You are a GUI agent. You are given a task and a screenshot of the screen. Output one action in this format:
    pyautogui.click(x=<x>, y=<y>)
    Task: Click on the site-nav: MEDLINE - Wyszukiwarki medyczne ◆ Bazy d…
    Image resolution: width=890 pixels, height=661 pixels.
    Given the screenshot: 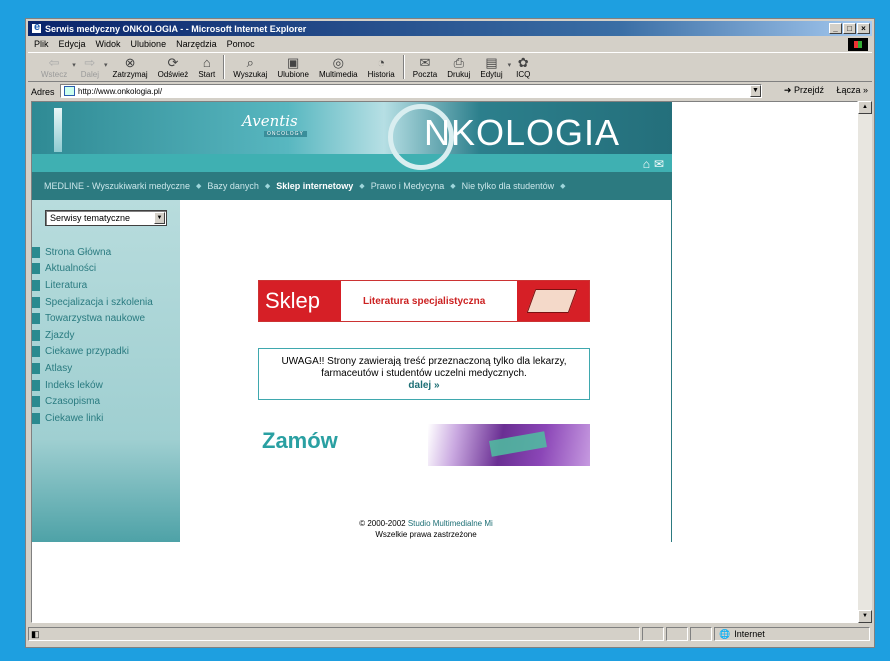 What is the action you would take?
    pyautogui.click(x=352, y=186)
    